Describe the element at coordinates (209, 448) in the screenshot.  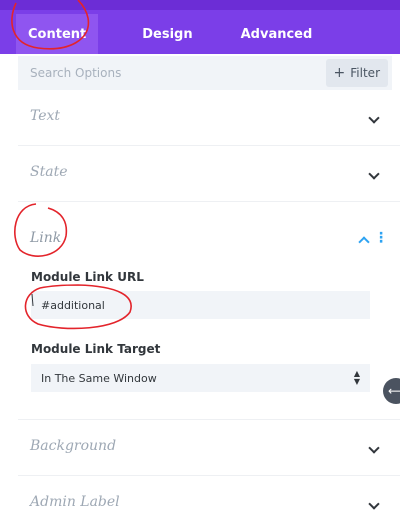
I see `section-background: Background` at that location.